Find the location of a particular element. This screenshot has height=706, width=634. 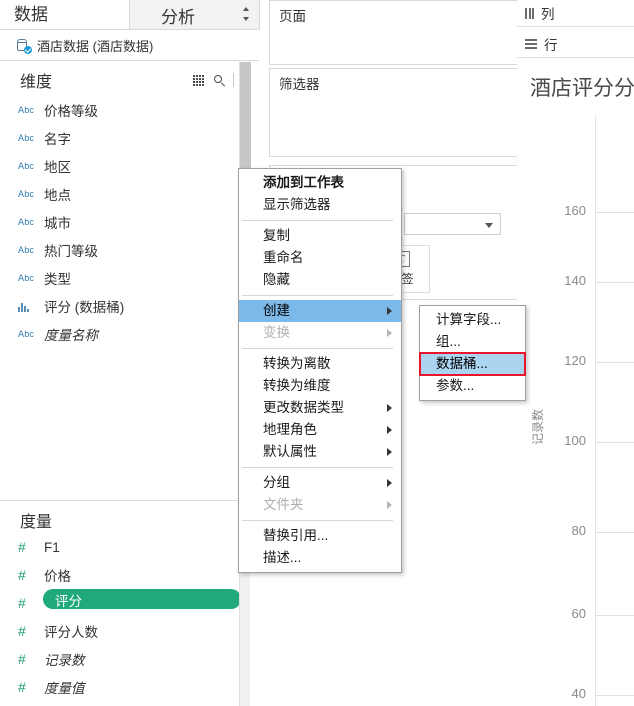

menu-item-convert-to-discrete: 转换为离散 is located at coordinates (320, 364).